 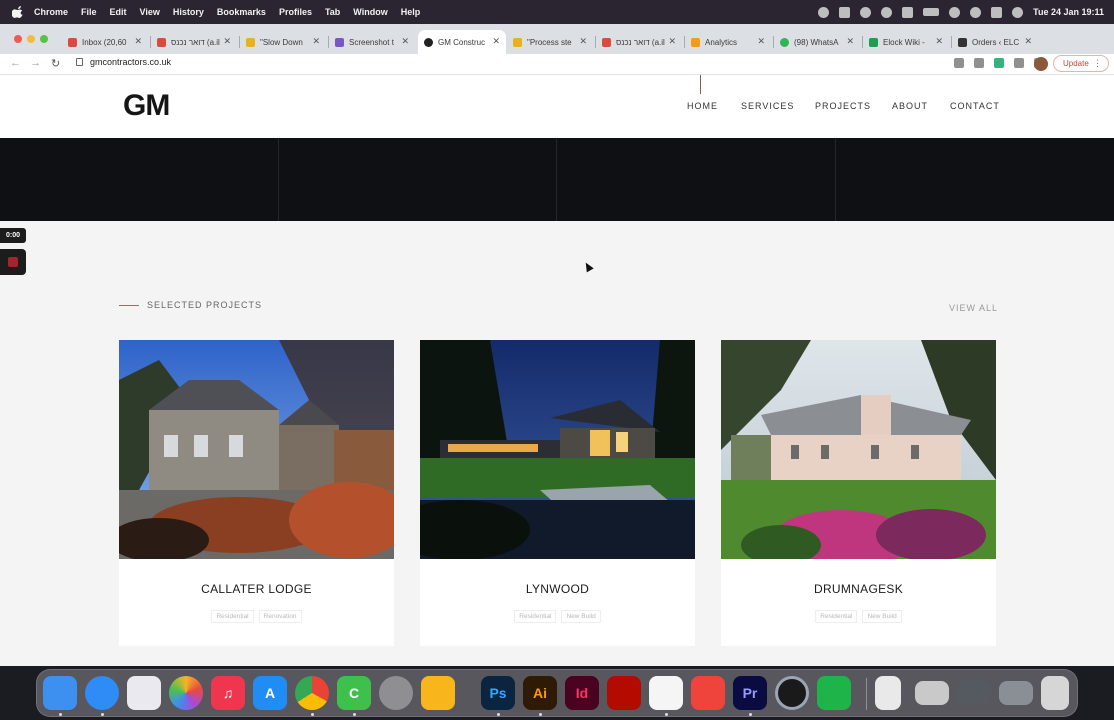 What do you see at coordinates (834, 693) in the screenshot?
I see `numbers-icon` at bounding box center [834, 693].